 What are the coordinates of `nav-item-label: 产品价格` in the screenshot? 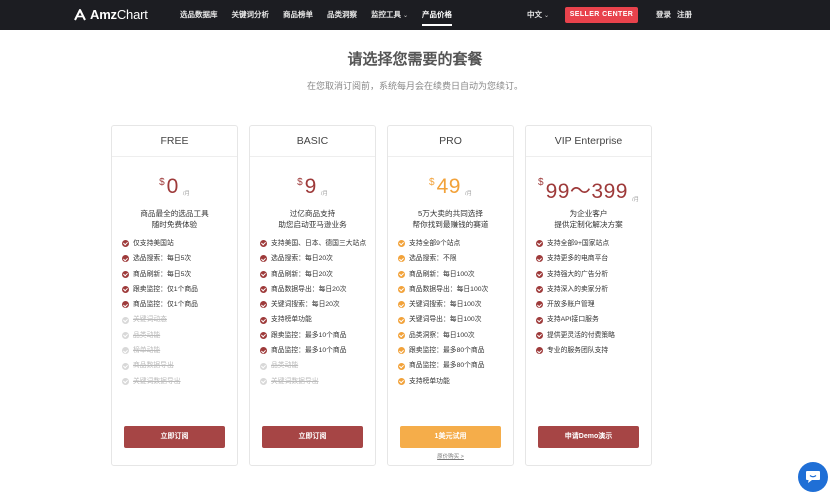 It's located at (437, 14).